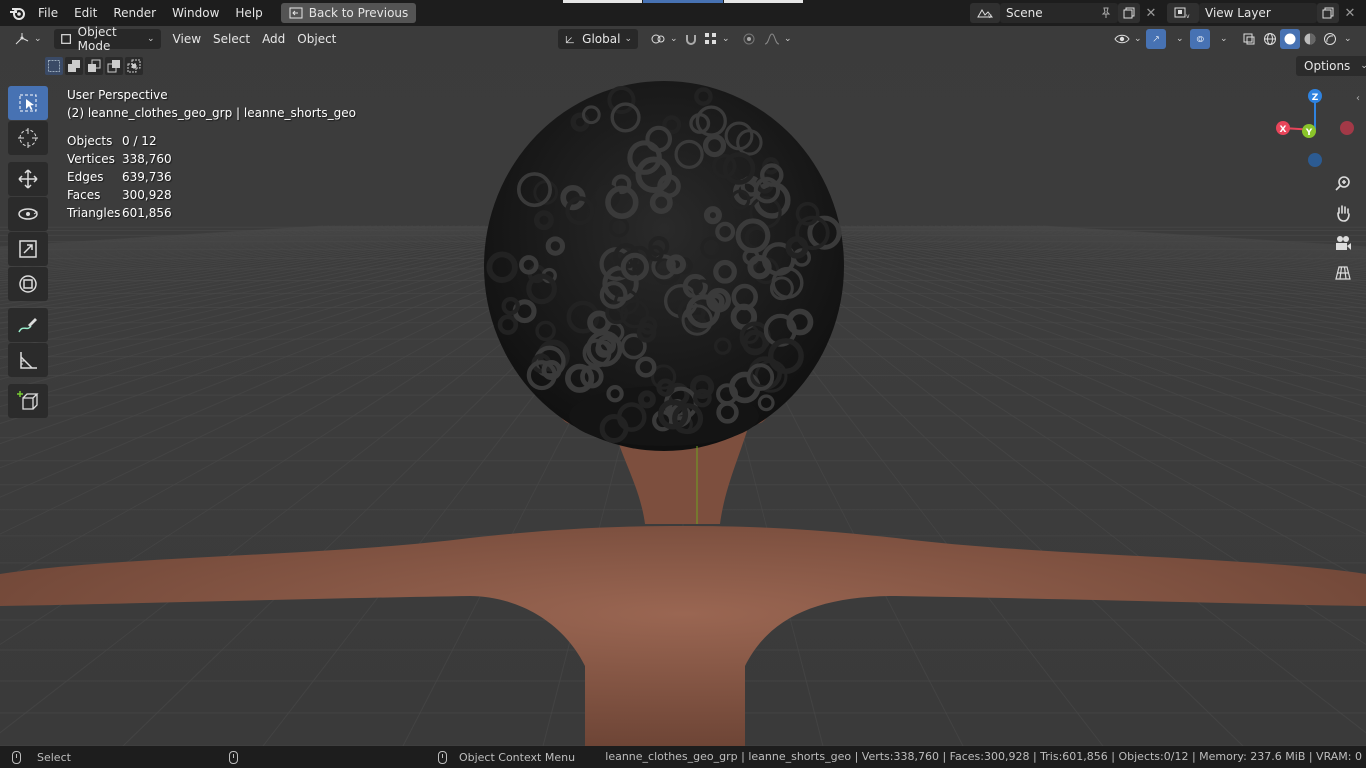 The height and width of the screenshot is (768, 1366). Describe the element at coordinates (1222, 39) in the screenshot. I see `overlays-dropdown: ⌄` at that location.